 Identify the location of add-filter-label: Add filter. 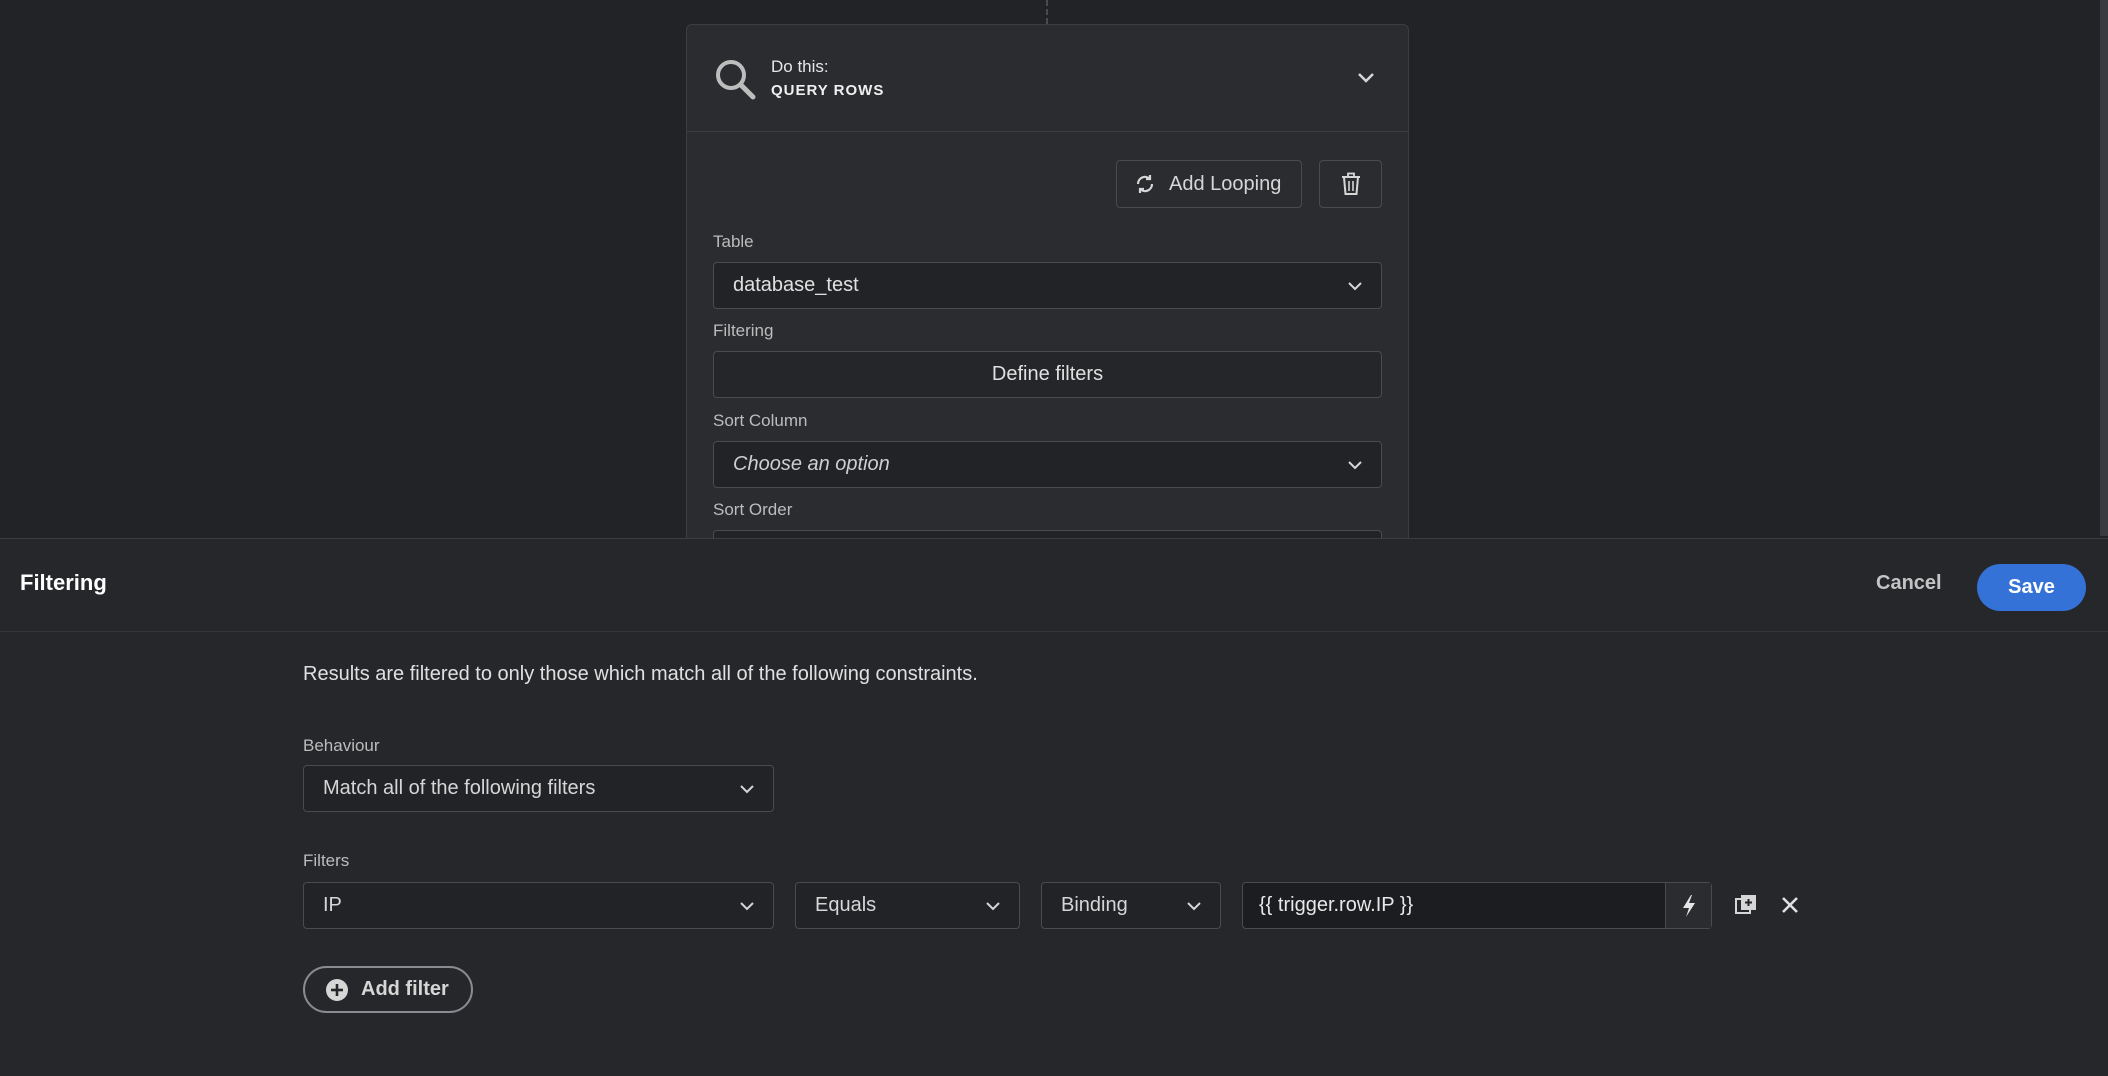
(405, 989).